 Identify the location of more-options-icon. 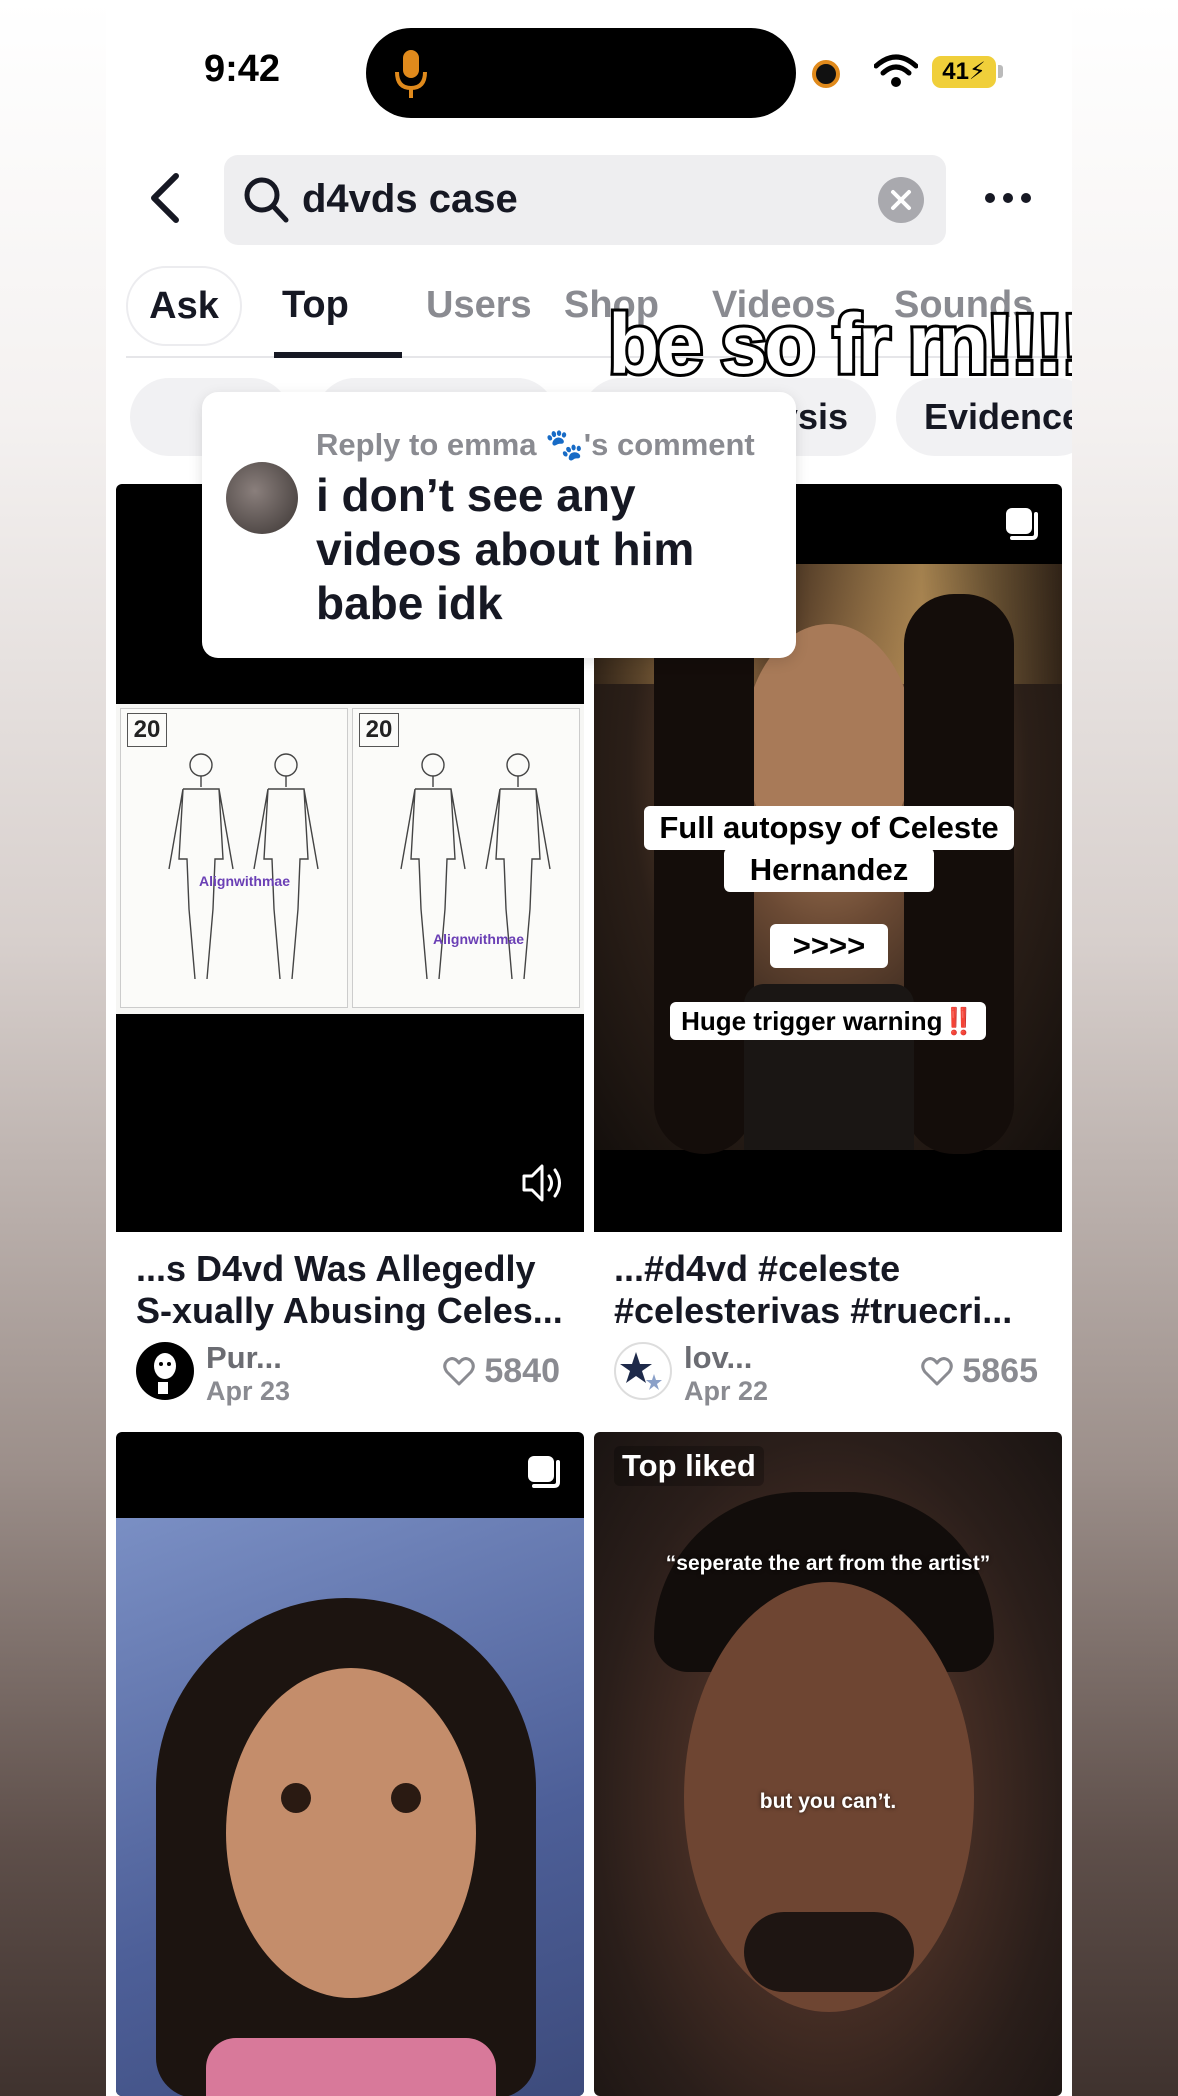
(1008, 198).